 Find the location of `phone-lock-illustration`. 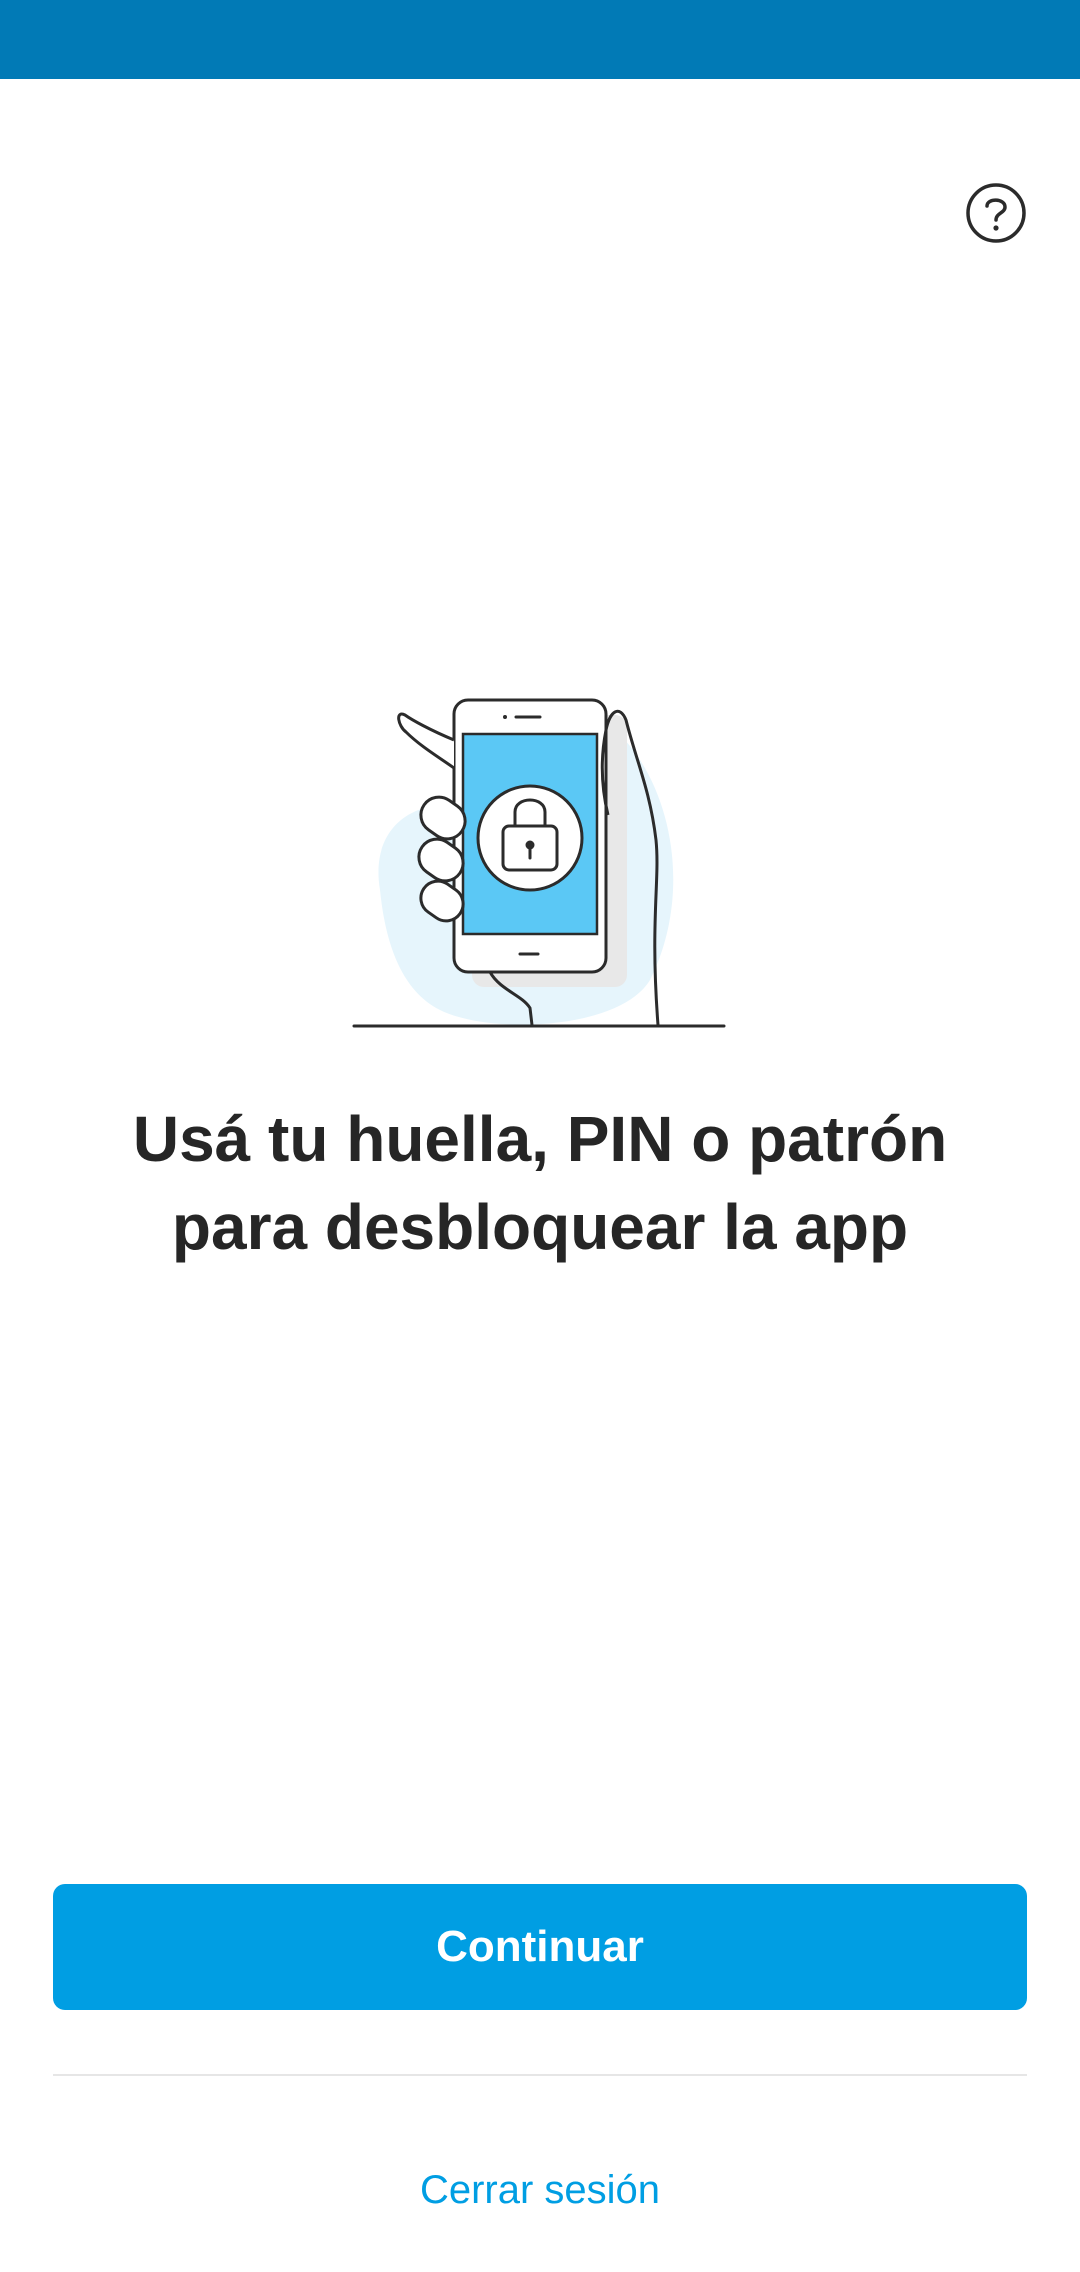

phone-lock-illustration is located at coordinates (540, 862).